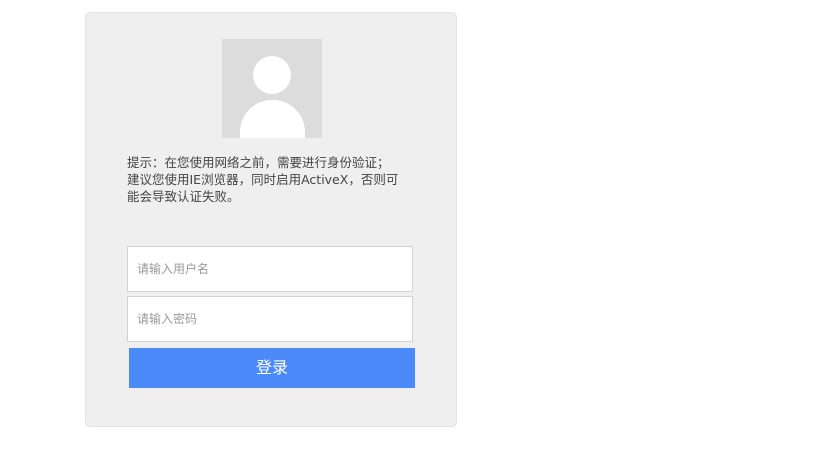 This screenshot has width=819, height=460. Describe the element at coordinates (258, 162) in the screenshot. I see `notice-line-1: 提示：在您使用网络之前，需要进行身份验证；` at that location.